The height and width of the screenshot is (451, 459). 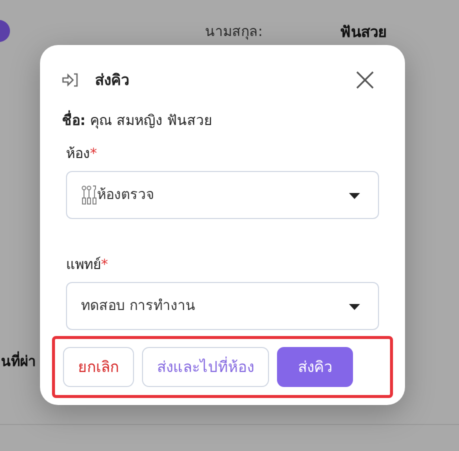 I want to click on field-label: แพทย์*, so click(x=87, y=265).